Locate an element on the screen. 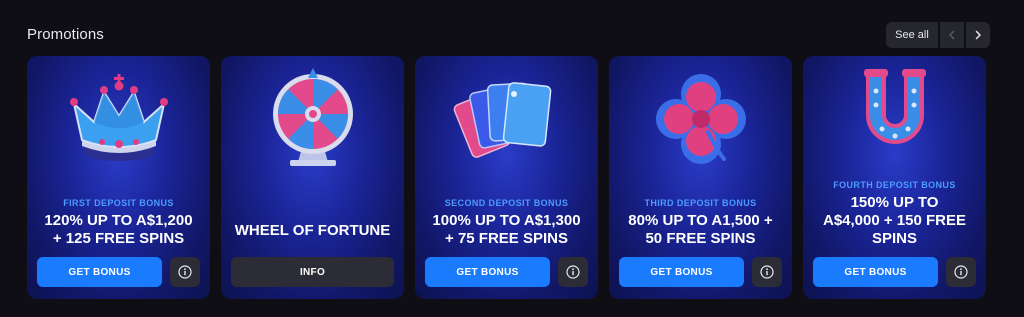  info-button: INFO is located at coordinates (312, 272).